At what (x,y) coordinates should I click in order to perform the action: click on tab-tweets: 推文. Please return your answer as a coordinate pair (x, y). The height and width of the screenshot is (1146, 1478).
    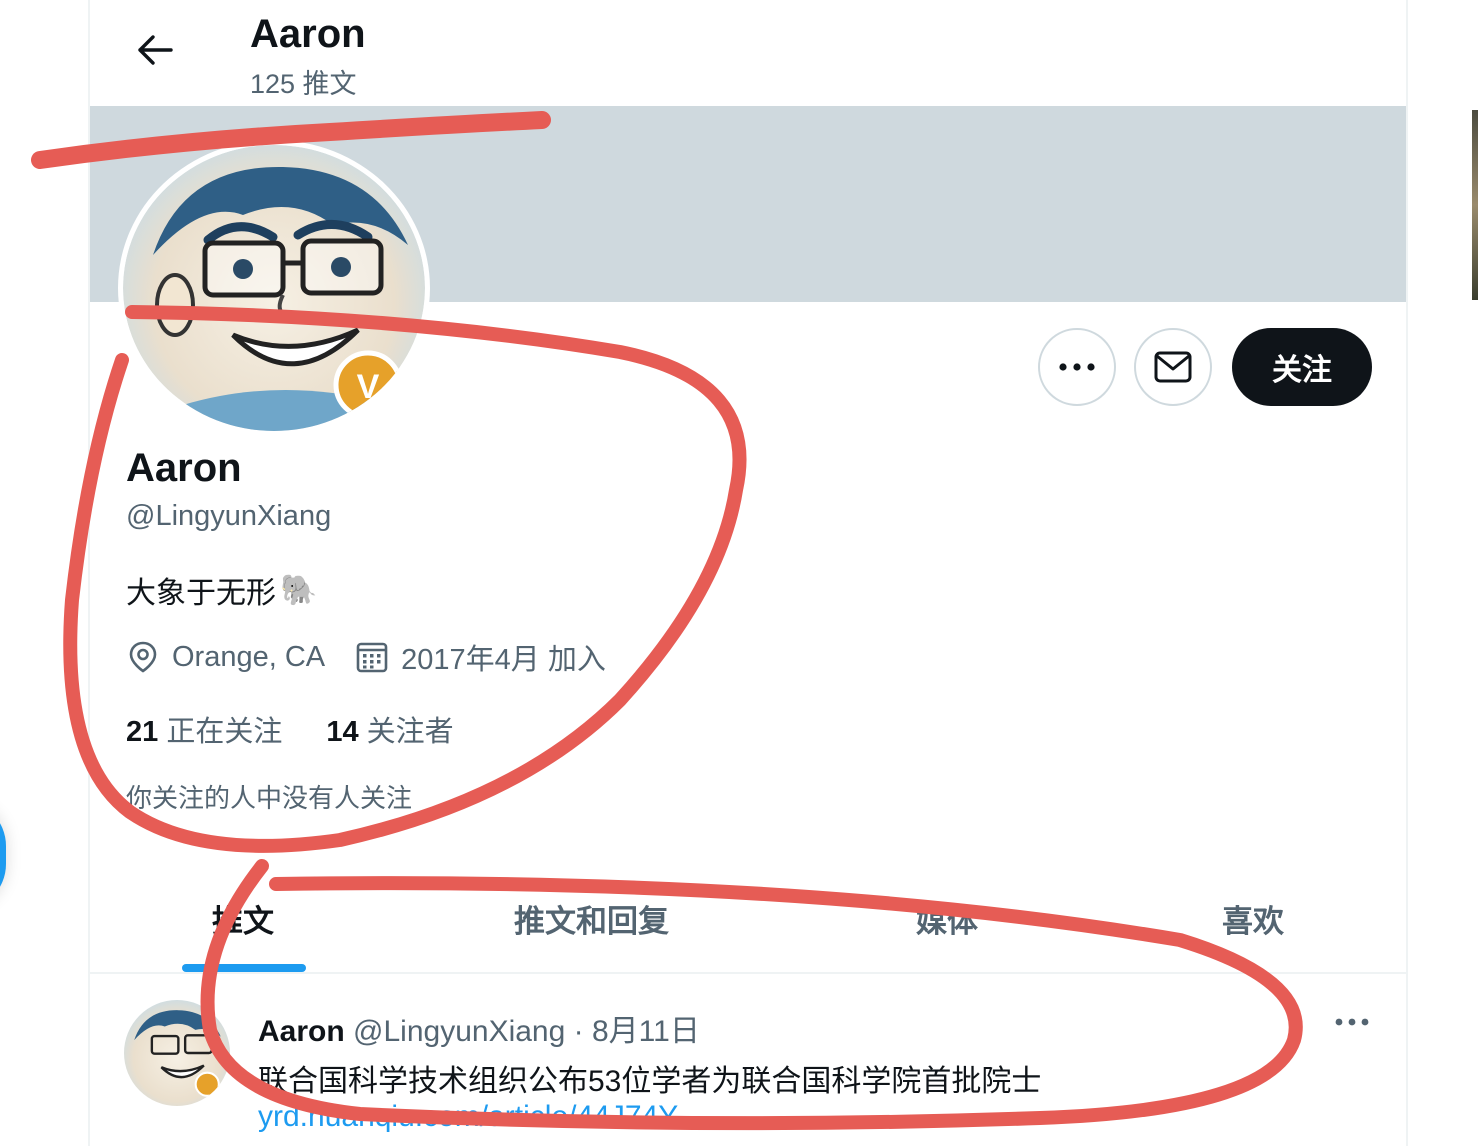
    Looking at the image, I should click on (243, 918).